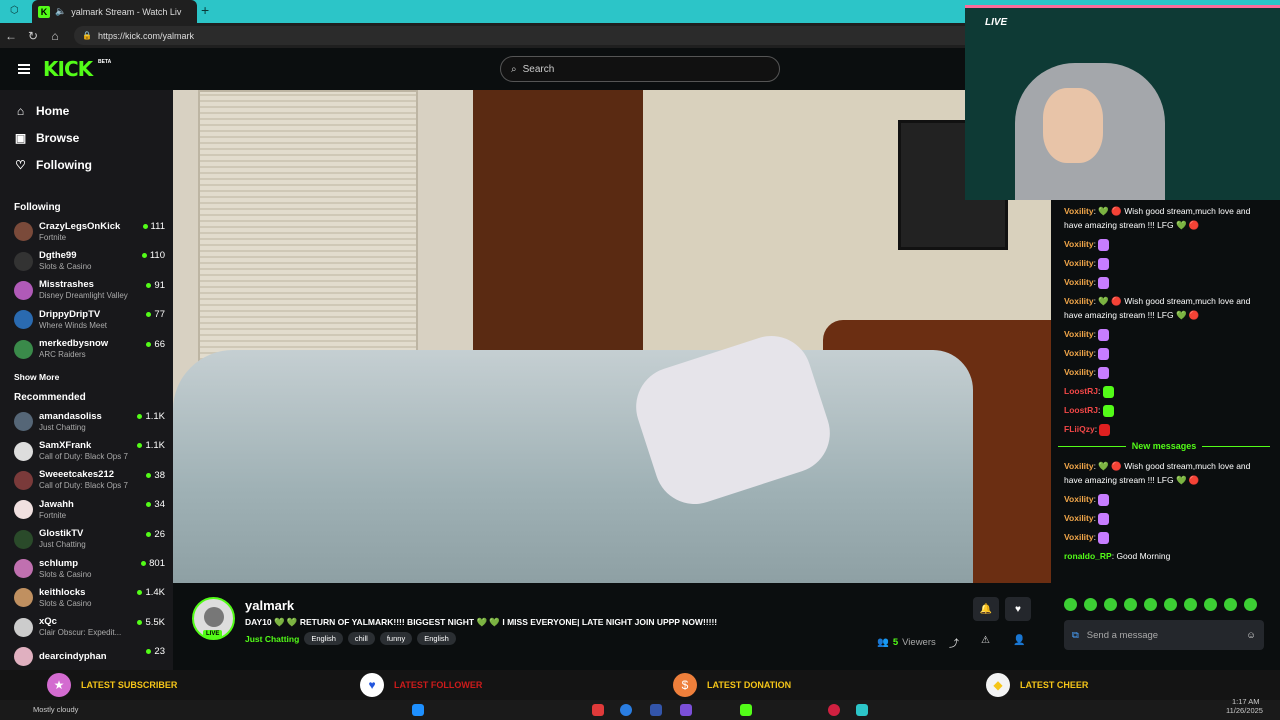 The image size is (1280, 720). What do you see at coordinates (1088, 556) in the screenshot?
I see `chat-username: ronaldo_RP` at bounding box center [1088, 556].